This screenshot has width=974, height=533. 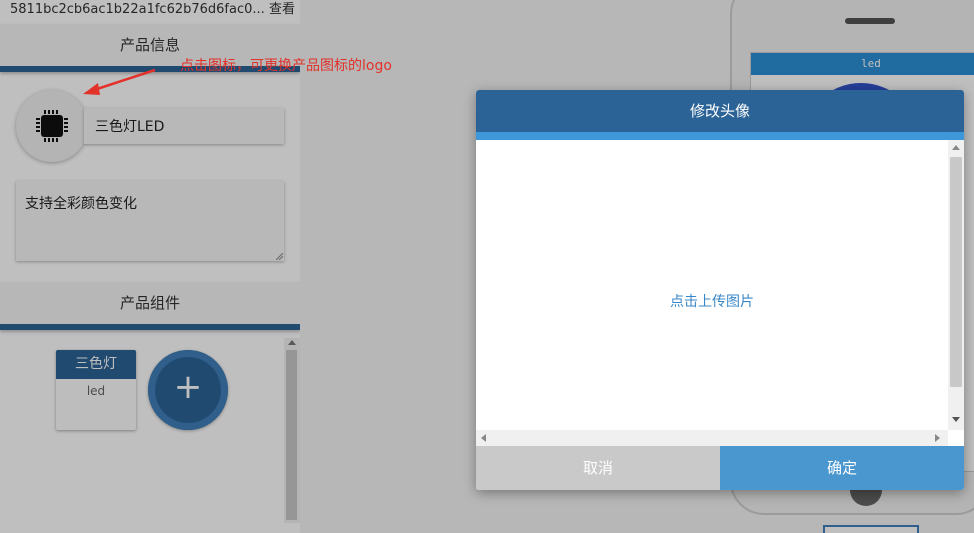 I want to click on scroll-thumb, so click(x=956, y=272).